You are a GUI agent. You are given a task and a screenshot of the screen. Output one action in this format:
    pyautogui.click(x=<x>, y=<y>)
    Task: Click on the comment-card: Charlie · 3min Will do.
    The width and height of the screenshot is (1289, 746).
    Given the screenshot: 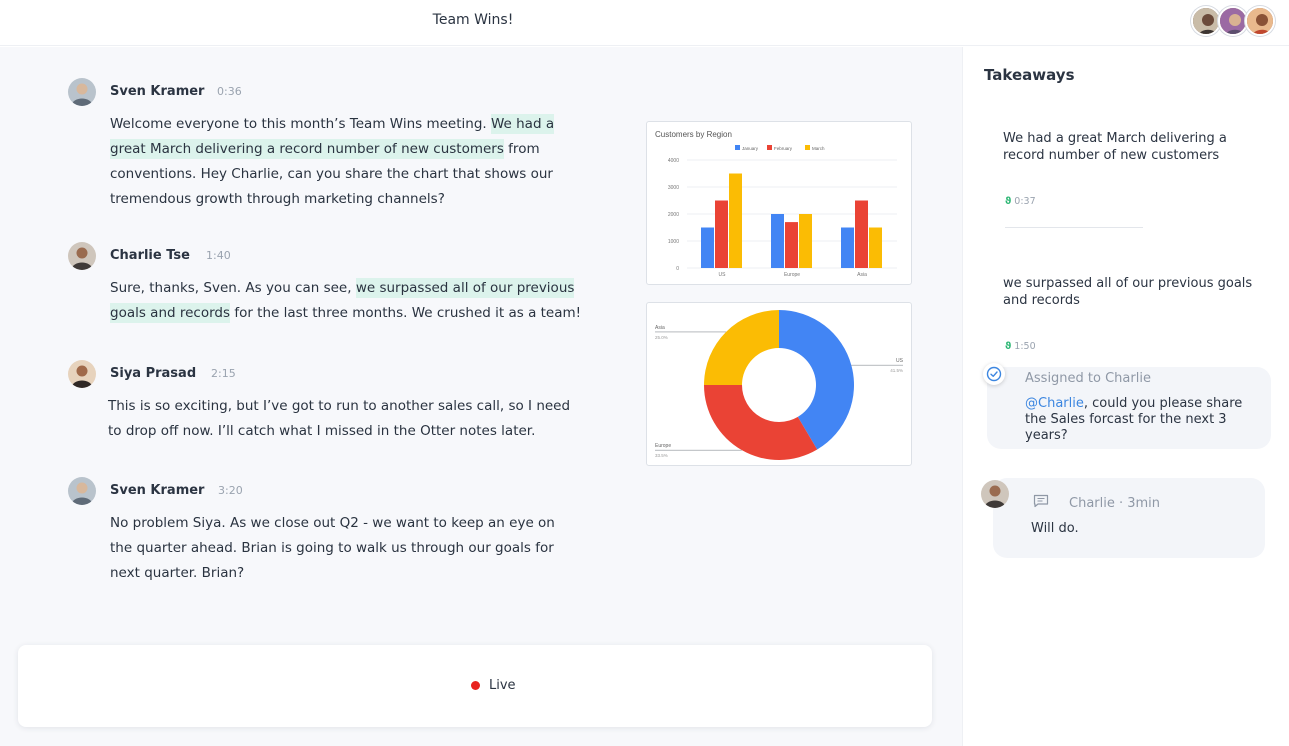 What is the action you would take?
    pyautogui.click(x=1129, y=518)
    